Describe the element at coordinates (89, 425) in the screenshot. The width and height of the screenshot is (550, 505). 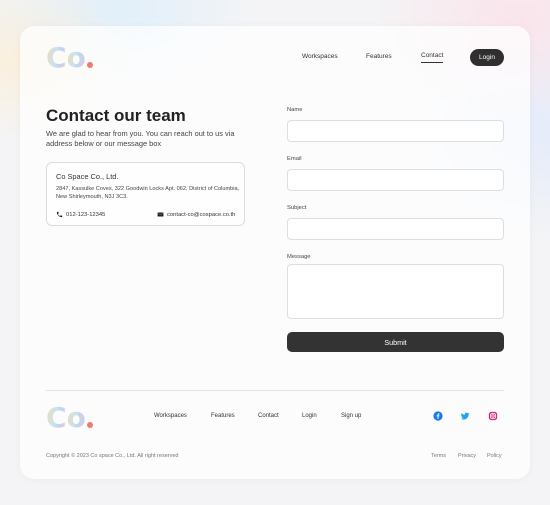
I see `footer-logo-dot` at that location.